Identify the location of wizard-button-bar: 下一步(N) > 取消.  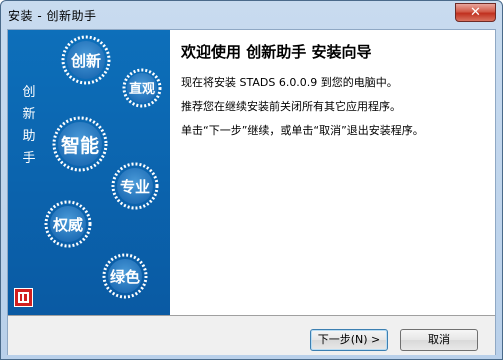
(251, 335).